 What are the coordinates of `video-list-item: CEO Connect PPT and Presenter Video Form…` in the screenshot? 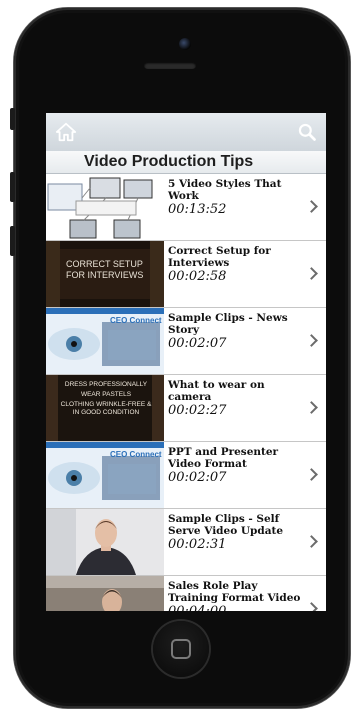 It's located at (186, 475).